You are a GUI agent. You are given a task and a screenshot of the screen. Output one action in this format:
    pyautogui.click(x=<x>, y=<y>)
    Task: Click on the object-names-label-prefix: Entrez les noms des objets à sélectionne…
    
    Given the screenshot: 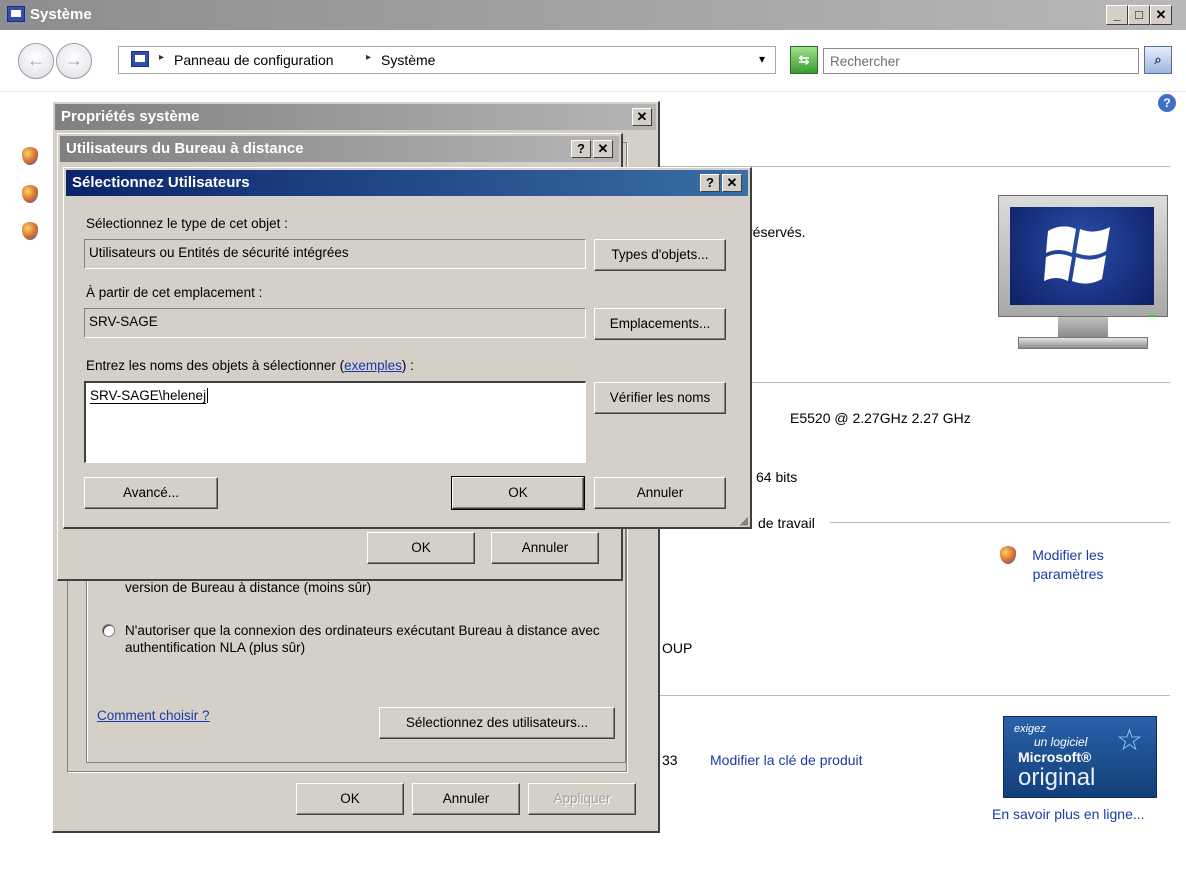 What is the action you would take?
    pyautogui.click(x=215, y=365)
    